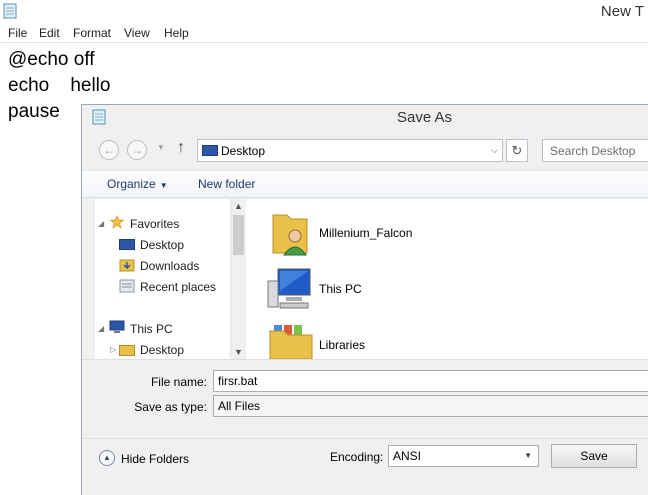 This screenshot has width=648, height=495. Describe the element at coordinates (243, 151) in the screenshot. I see `address-text: Desktop` at that location.